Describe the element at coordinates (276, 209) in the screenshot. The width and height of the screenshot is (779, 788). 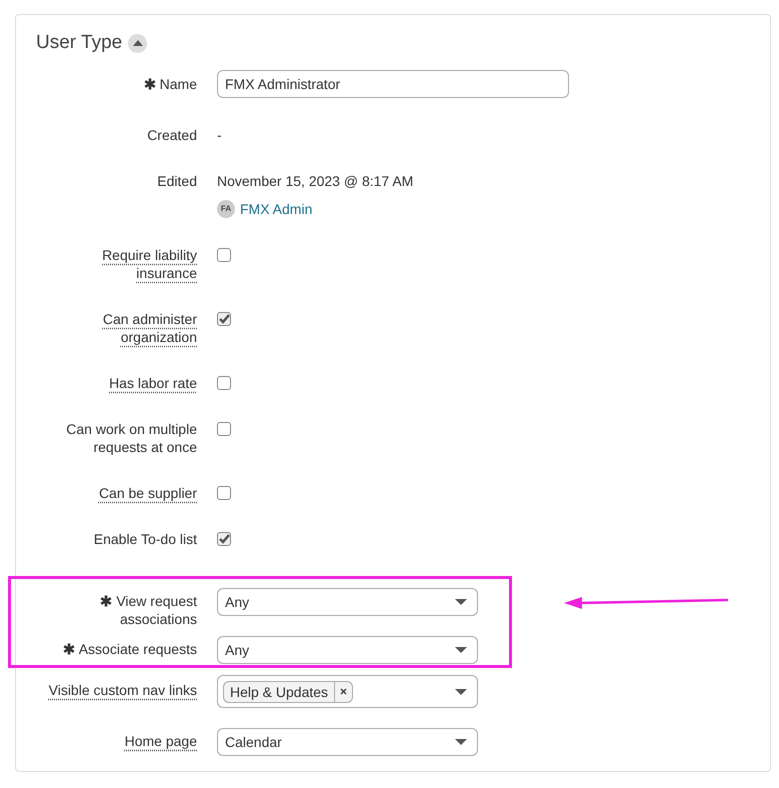
I see `user-link: FMX Admin` at that location.